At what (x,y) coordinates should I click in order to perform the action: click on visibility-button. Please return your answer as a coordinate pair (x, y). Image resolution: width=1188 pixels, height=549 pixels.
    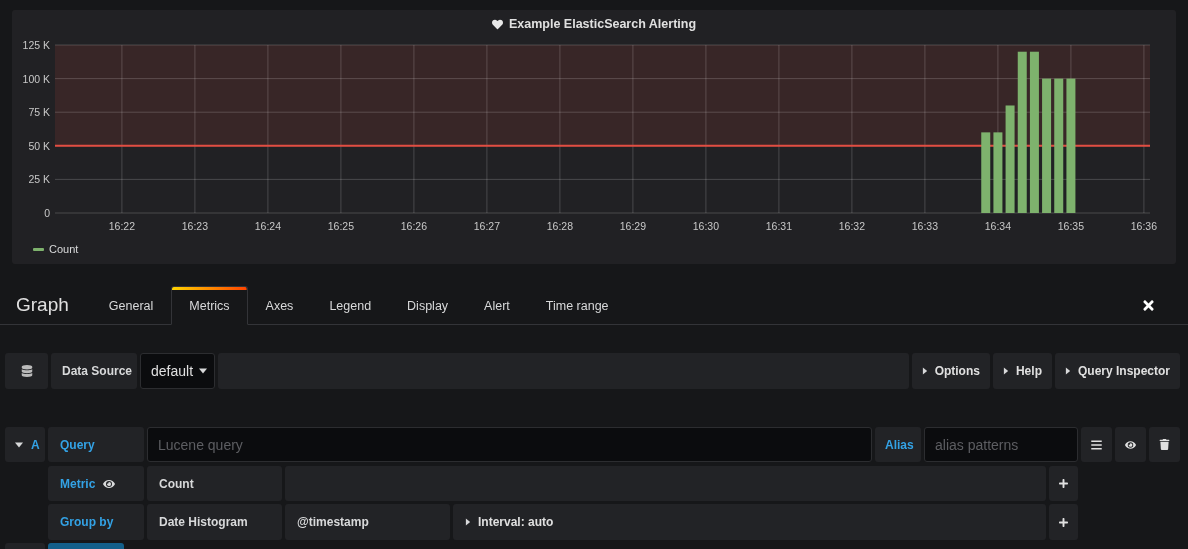
    Looking at the image, I should click on (1130, 445).